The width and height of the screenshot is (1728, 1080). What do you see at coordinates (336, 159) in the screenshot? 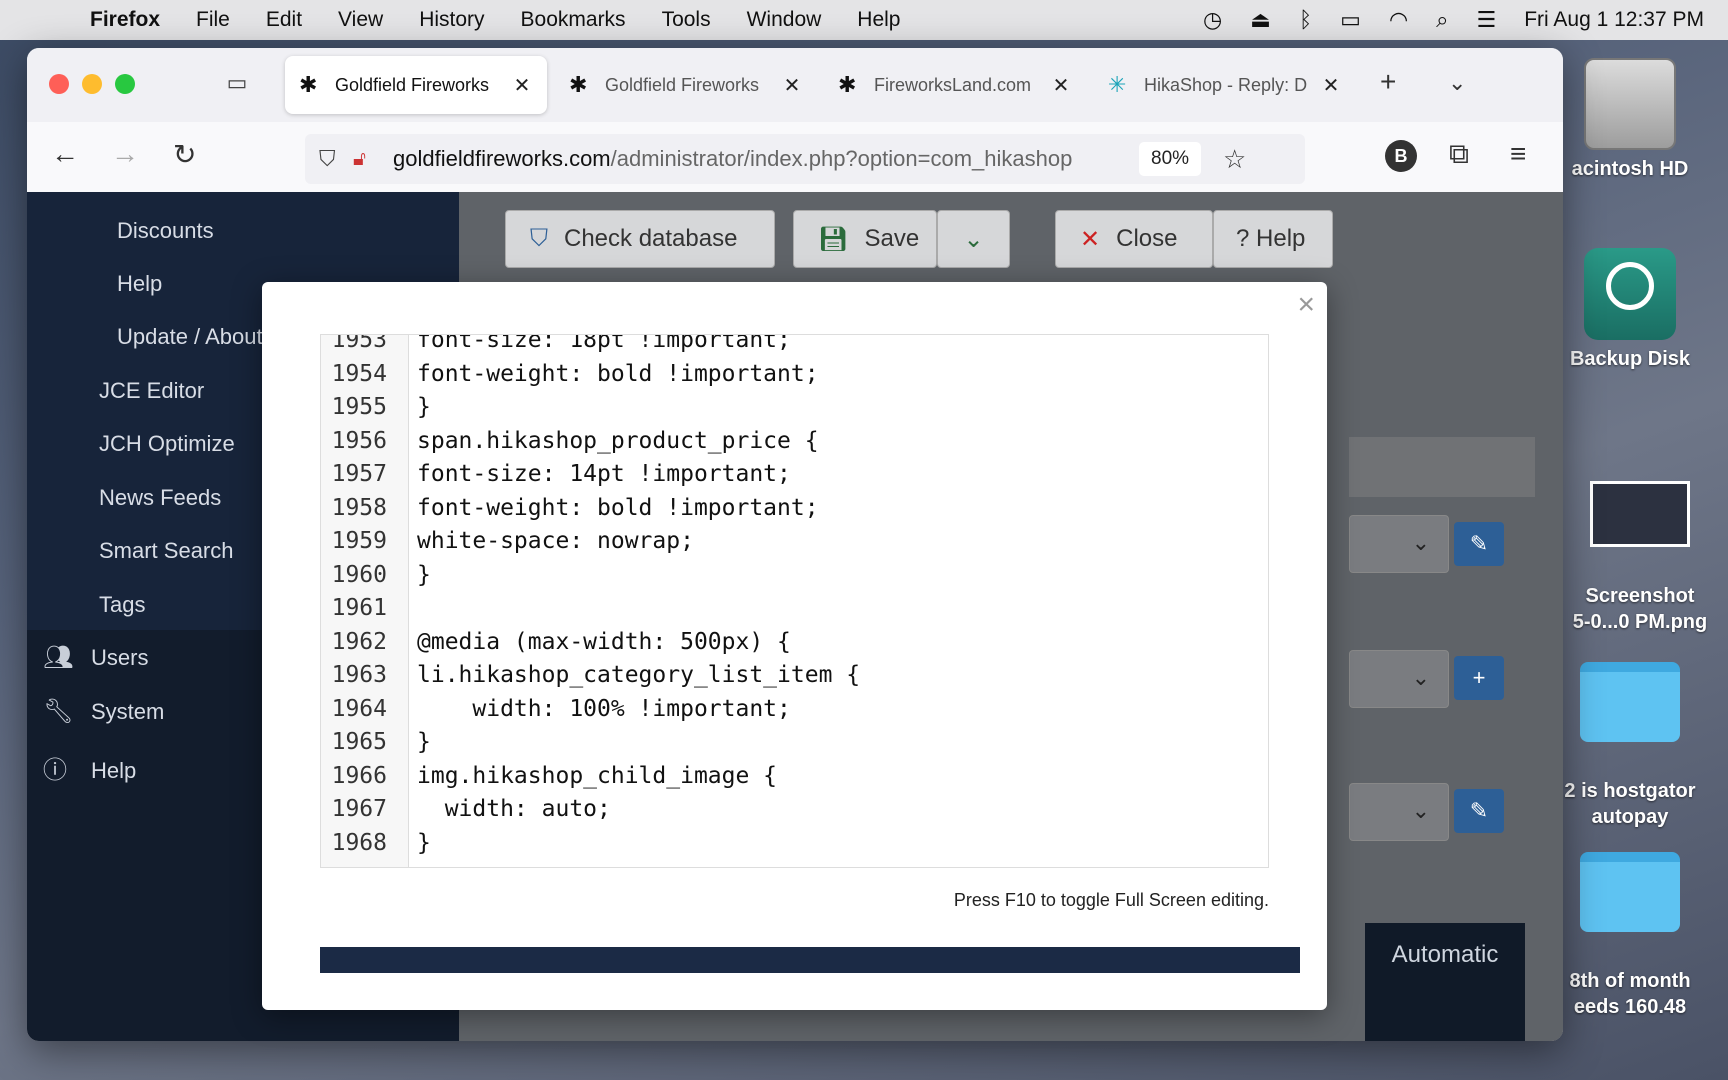
I see `tracking-protection-shield-icon: ⛉` at bounding box center [336, 159].